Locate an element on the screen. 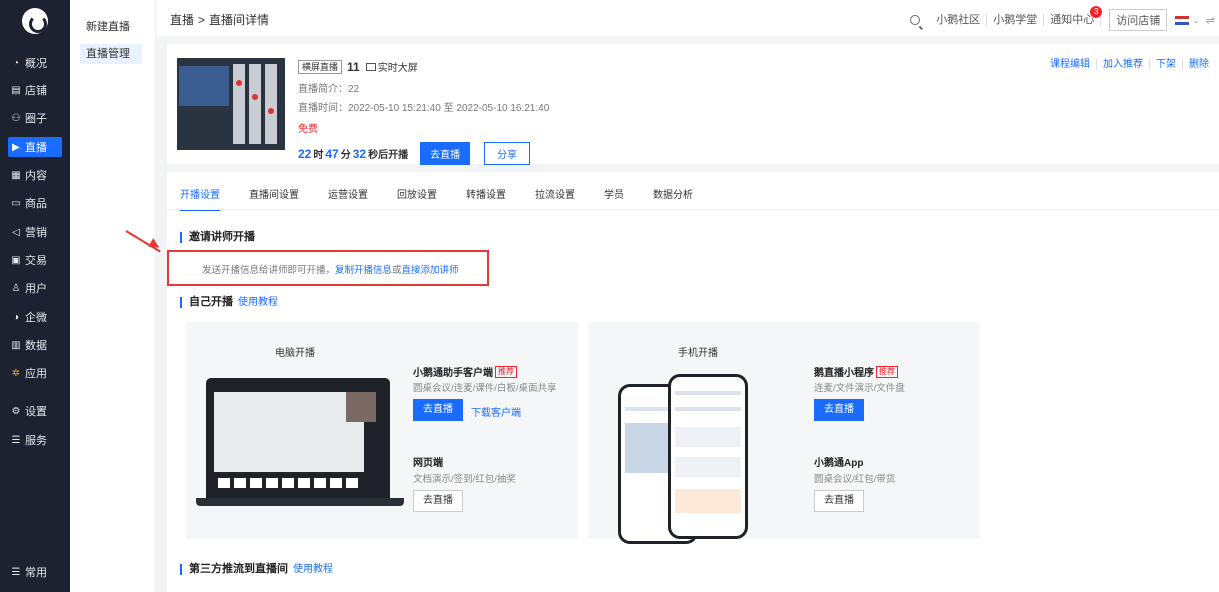 Image resolution: width=1219 pixels, height=592 pixels. laptop-thumbnails is located at coordinates (288, 483).